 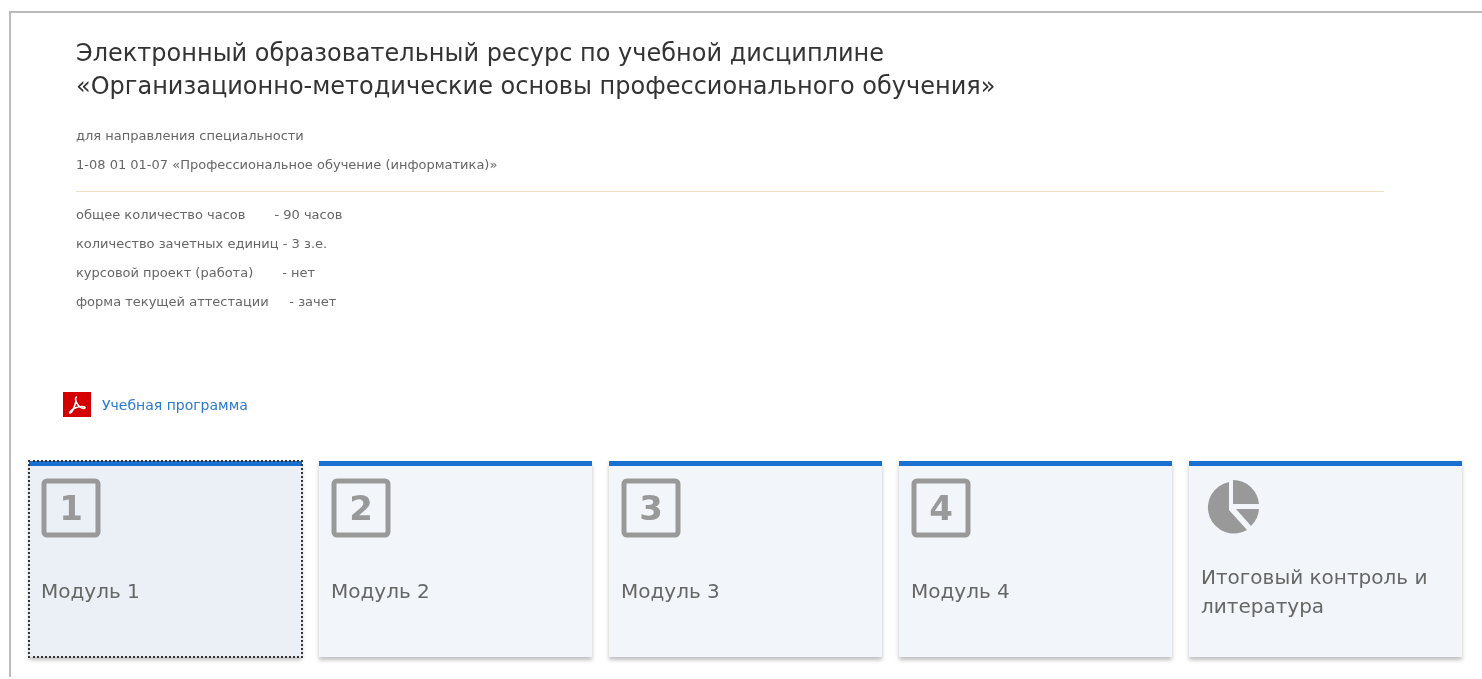 What do you see at coordinates (651, 508) in the screenshot?
I see `number-square-icon: 3` at bounding box center [651, 508].